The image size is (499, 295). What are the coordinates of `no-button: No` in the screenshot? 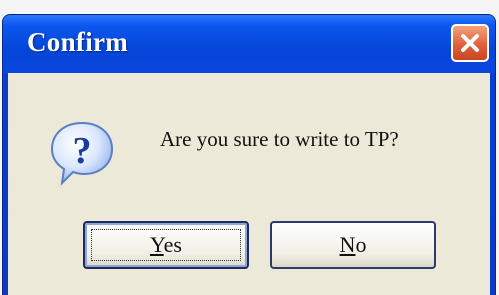 It's located at (353, 245).